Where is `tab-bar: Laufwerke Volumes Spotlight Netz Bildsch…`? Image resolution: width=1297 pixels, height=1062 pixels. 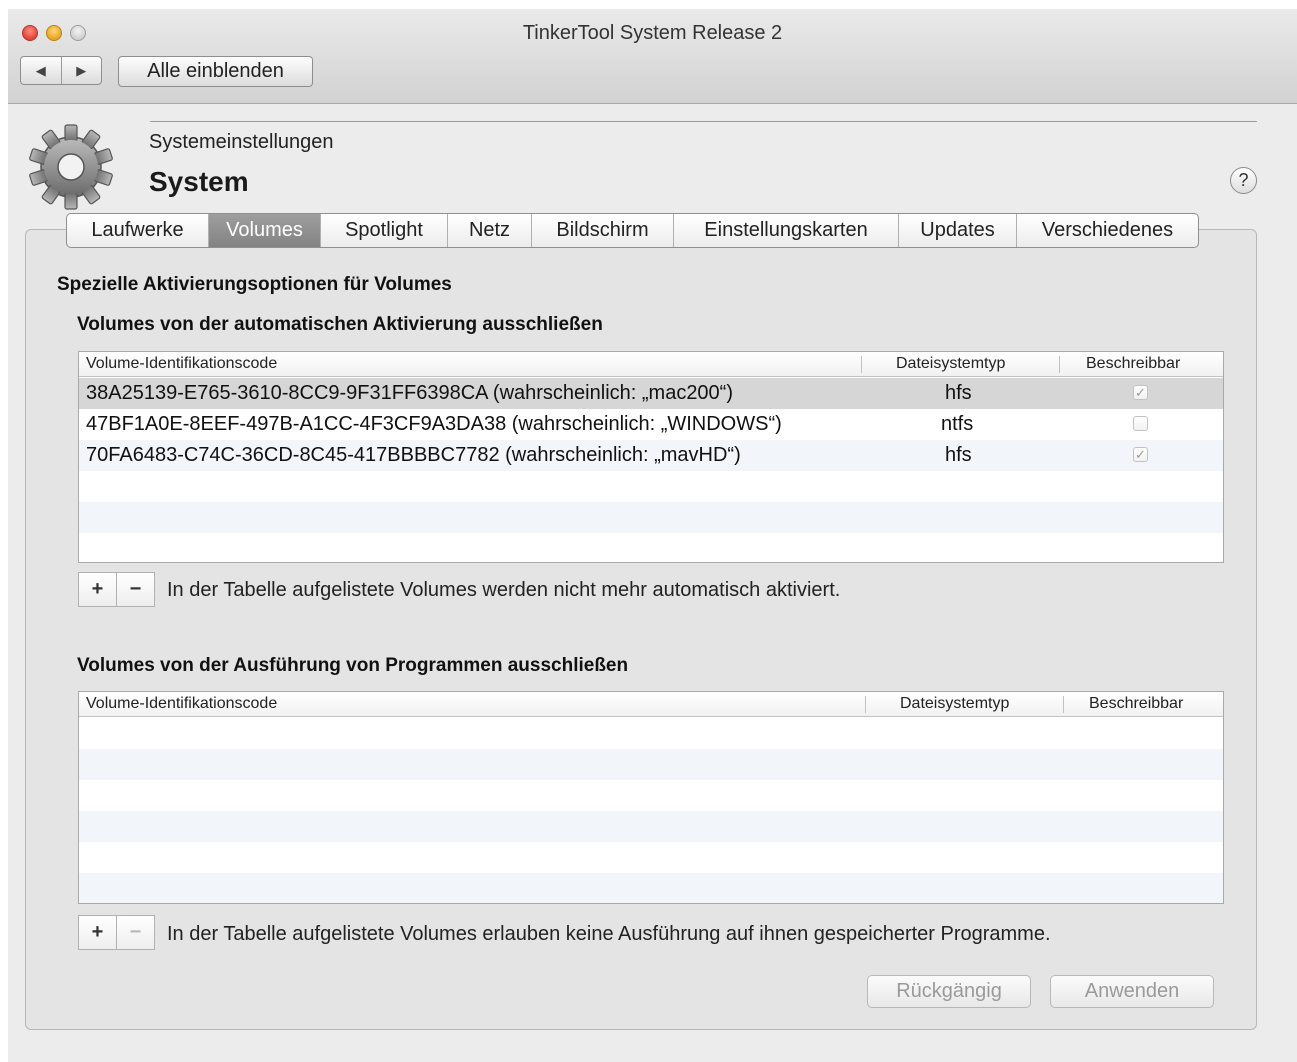
tab-bar: Laufwerke Volumes Spotlight Netz Bildsch… is located at coordinates (632, 230).